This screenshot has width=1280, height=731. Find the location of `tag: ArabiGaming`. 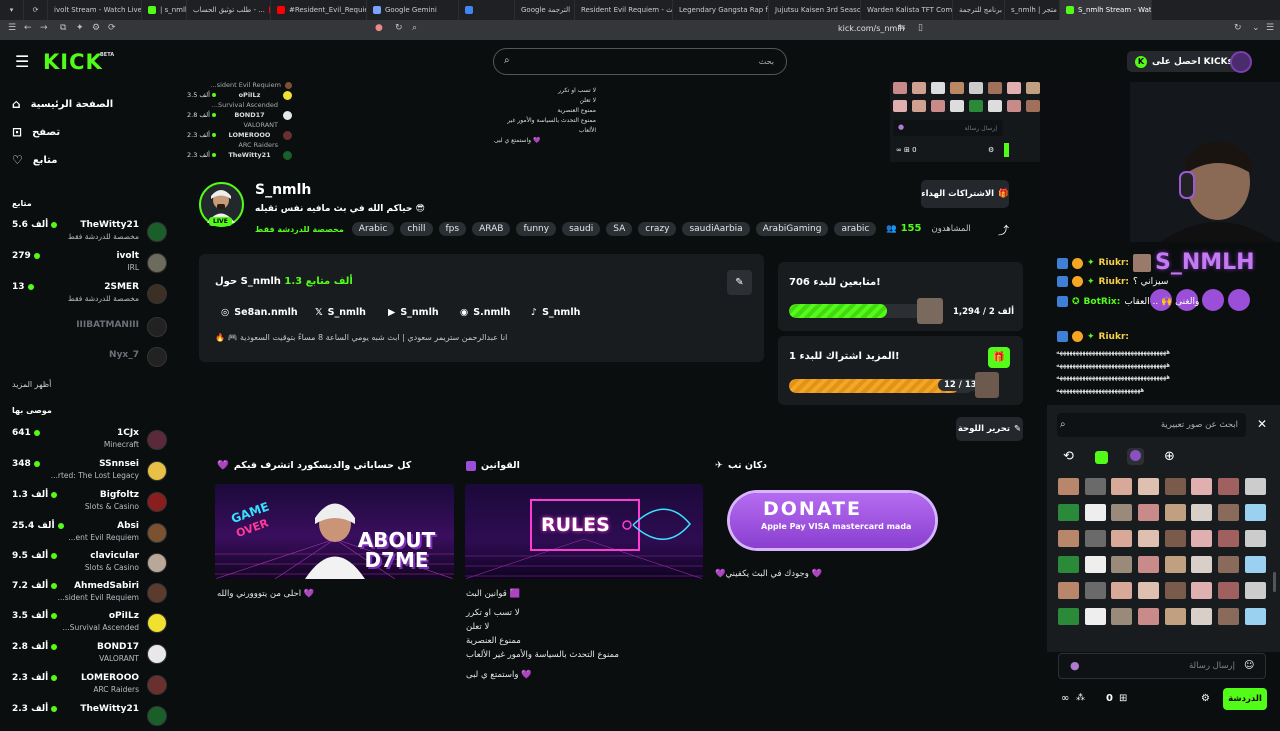

tag: ArabiGaming is located at coordinates (792, 229).